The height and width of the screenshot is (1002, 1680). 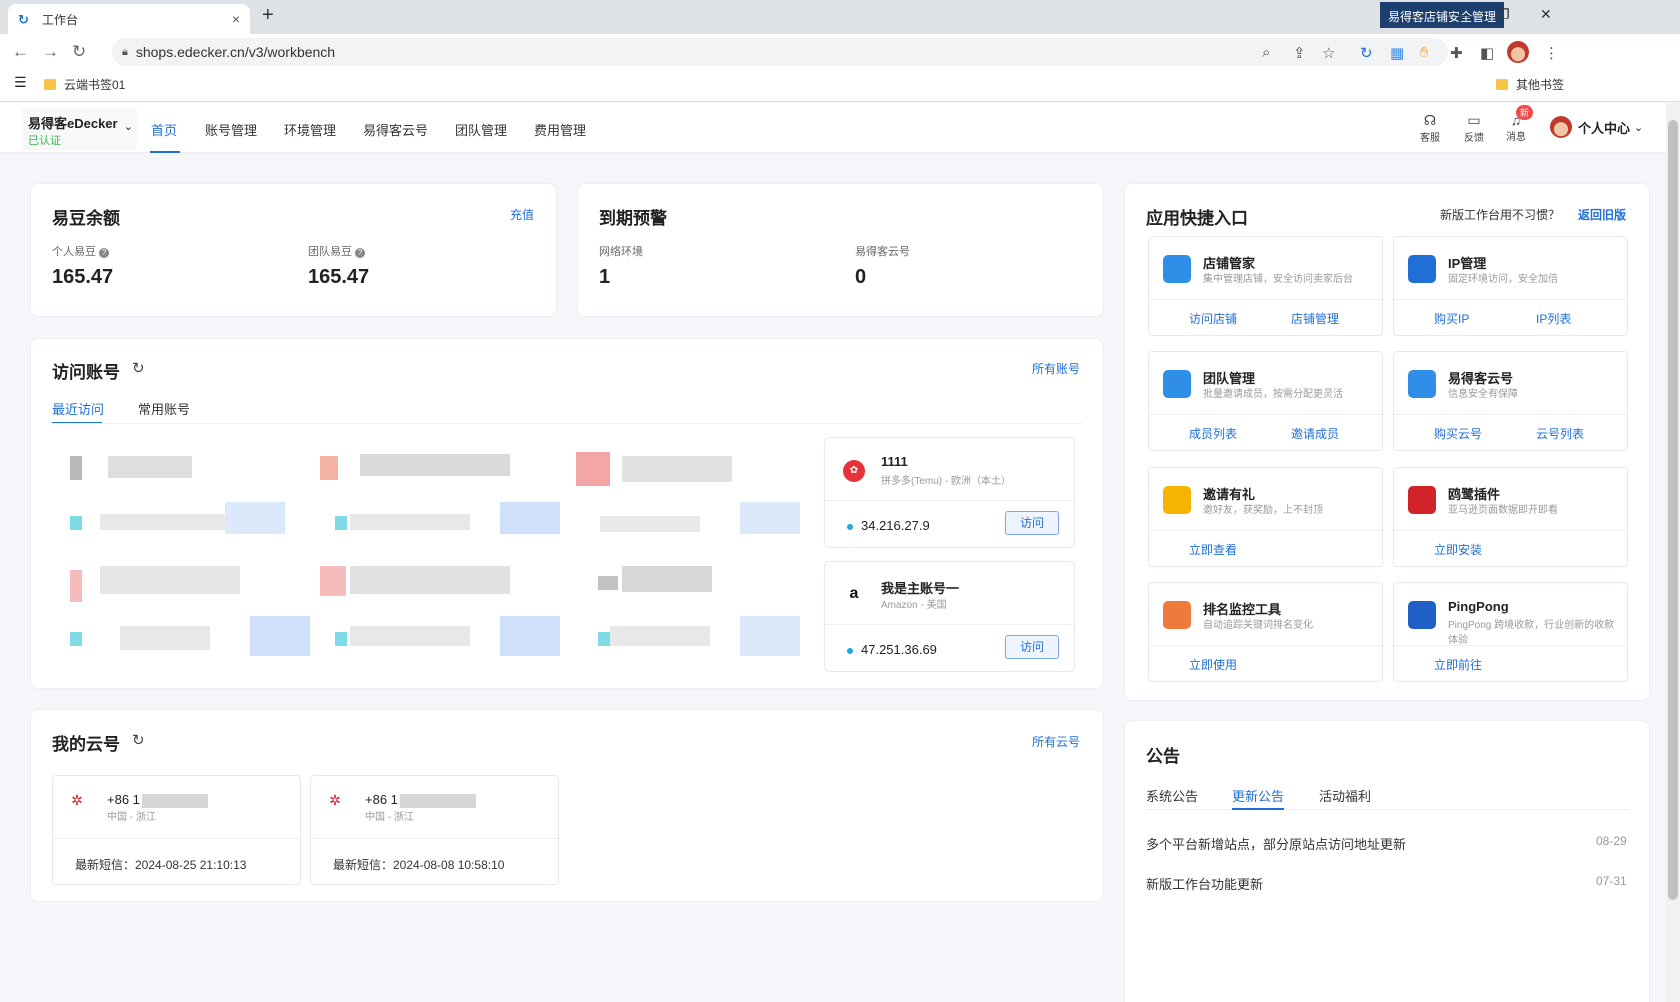 What do you see at coordinates (854, 471) in the screenshot?
I see `temu-logo-icon: ✿` at bounding box center [854, 471].